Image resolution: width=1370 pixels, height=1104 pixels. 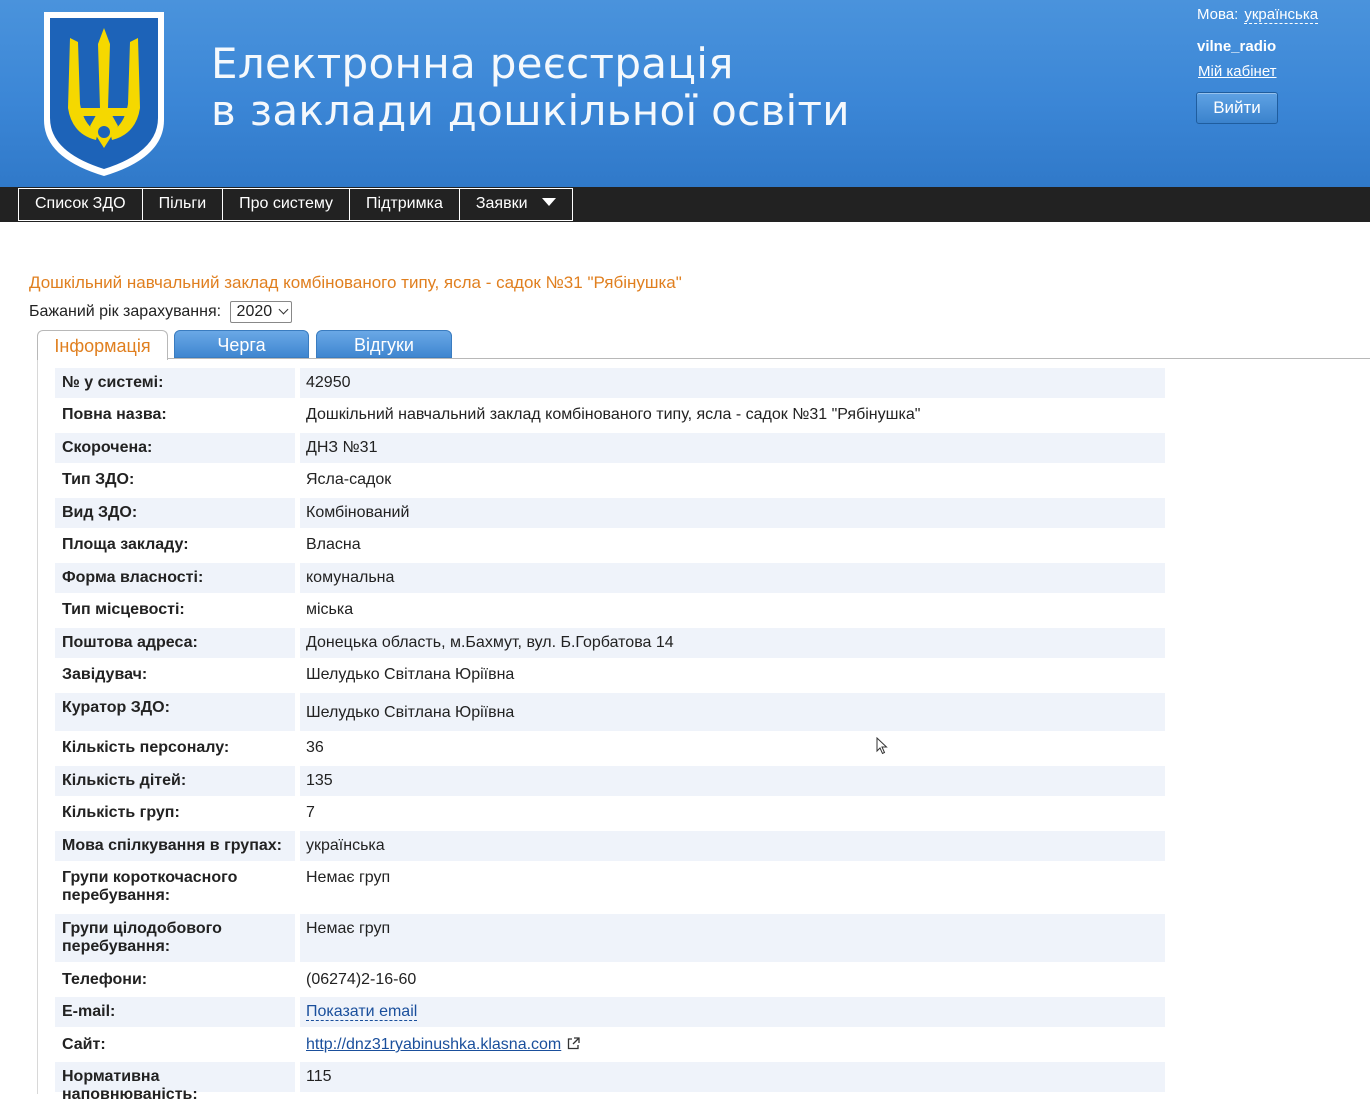 I want to click on my-cabinet-link: Мій кабінет, so click(x=1237, y=71).